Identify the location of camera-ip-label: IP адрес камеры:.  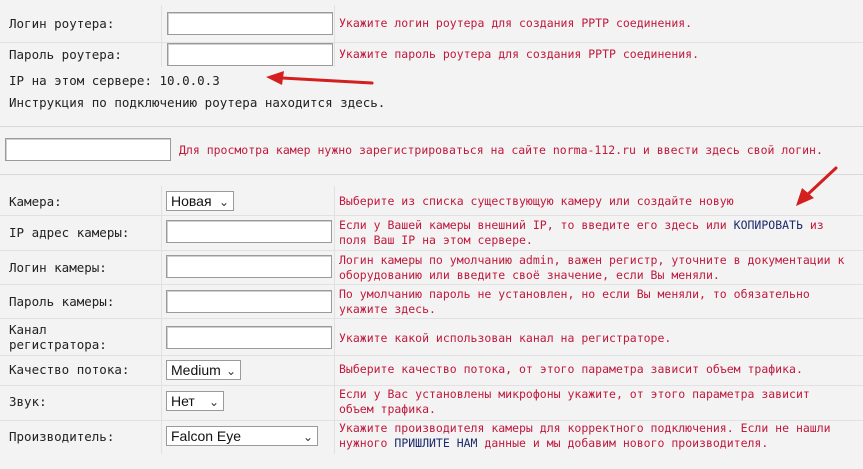
(69, 232).